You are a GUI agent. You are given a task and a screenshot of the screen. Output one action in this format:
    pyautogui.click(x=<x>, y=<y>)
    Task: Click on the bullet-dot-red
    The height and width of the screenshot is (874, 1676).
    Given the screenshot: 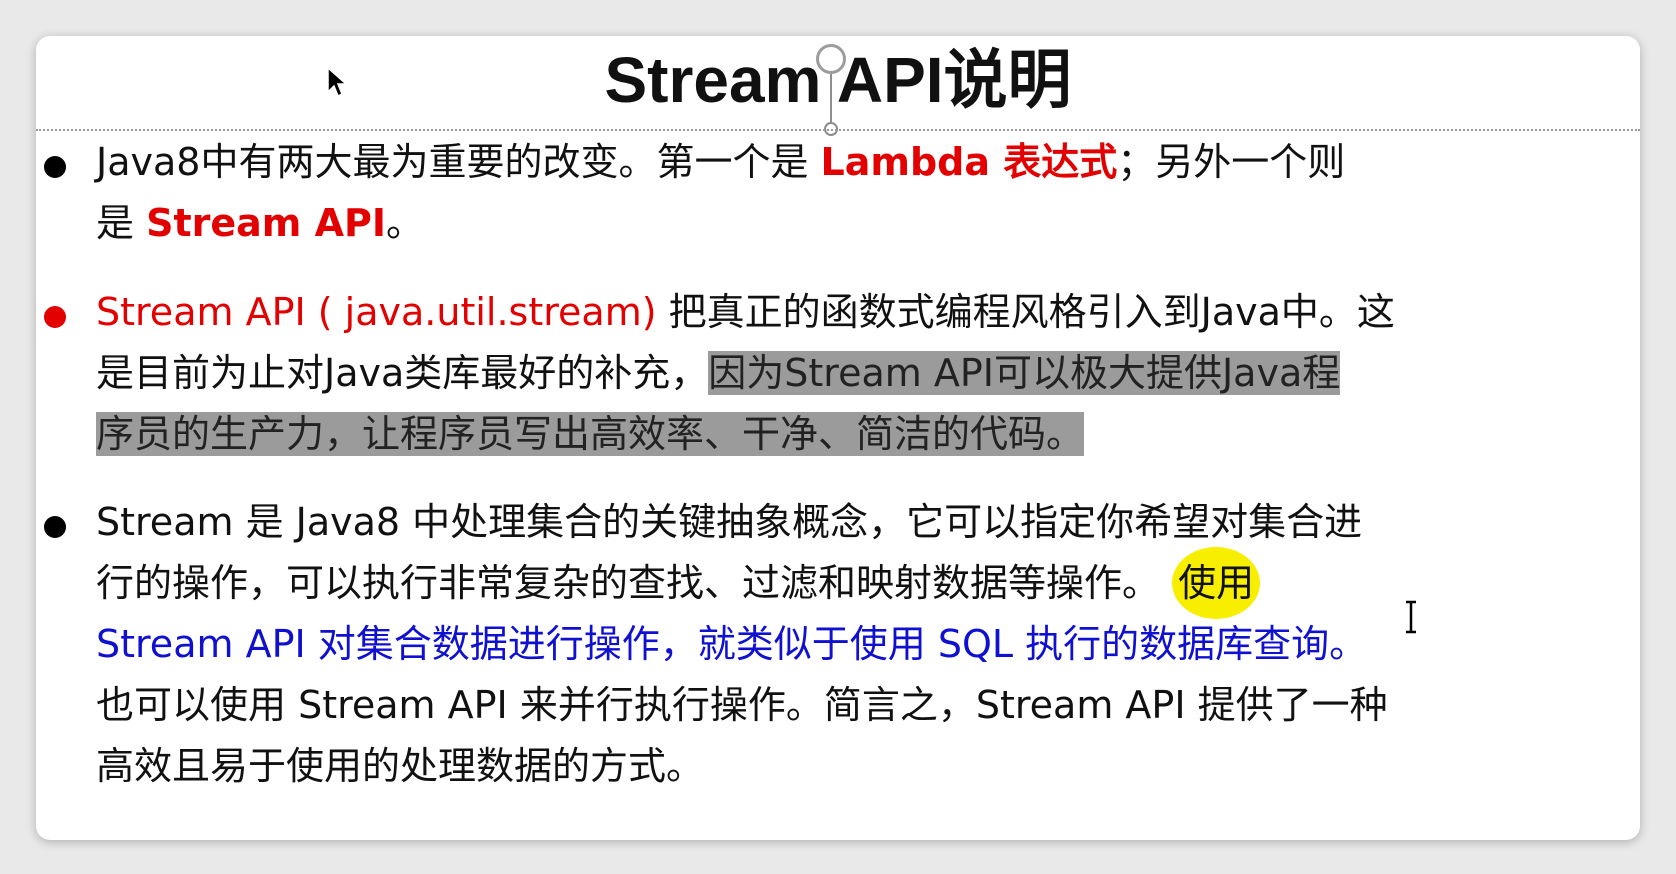 What is the action you would take?
    pyautogui.click(x=55, y=317)
    